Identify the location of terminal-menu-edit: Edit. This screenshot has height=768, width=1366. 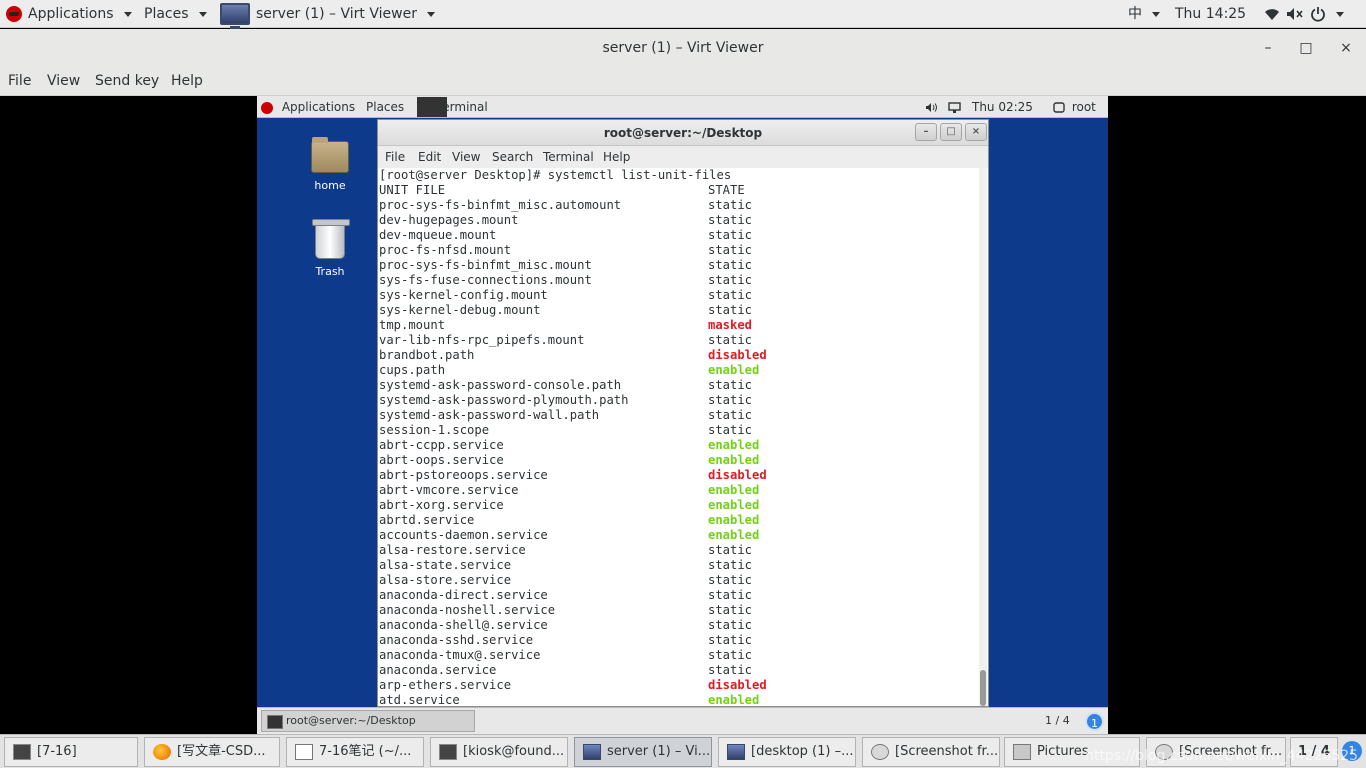
(429, 157).